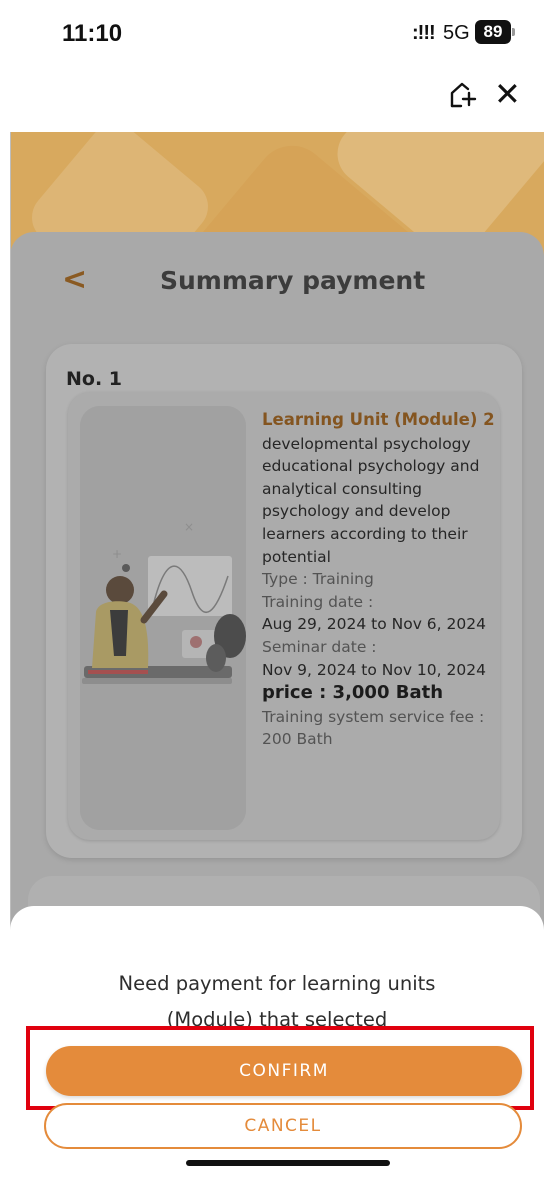 The height and width of the screenshot is (1178, 544). Describe the element at coordinates (424, 33) in the screenshot. I see `signal-icon: :!!!` at that location.